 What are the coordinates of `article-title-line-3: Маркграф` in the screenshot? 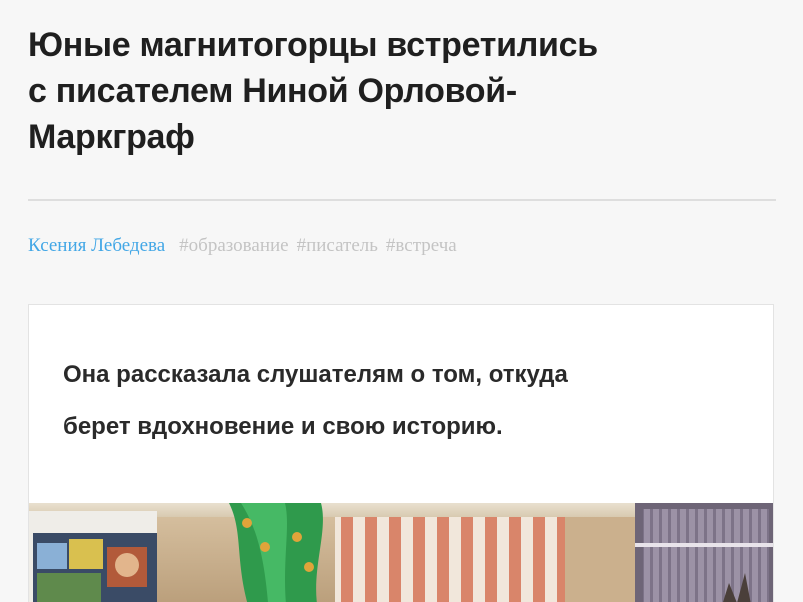 It's located at (111, 137).